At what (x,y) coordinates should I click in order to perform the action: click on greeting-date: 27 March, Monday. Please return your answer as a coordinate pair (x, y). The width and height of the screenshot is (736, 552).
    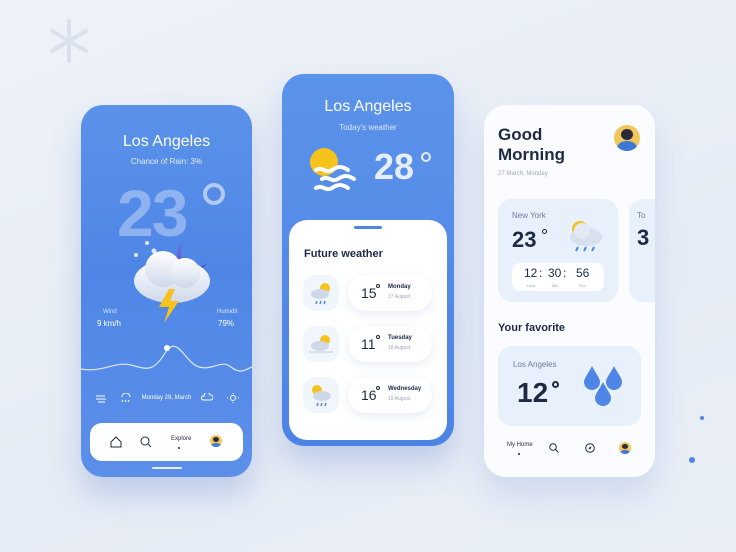
    Looking at the image, I should click on (523, 174).